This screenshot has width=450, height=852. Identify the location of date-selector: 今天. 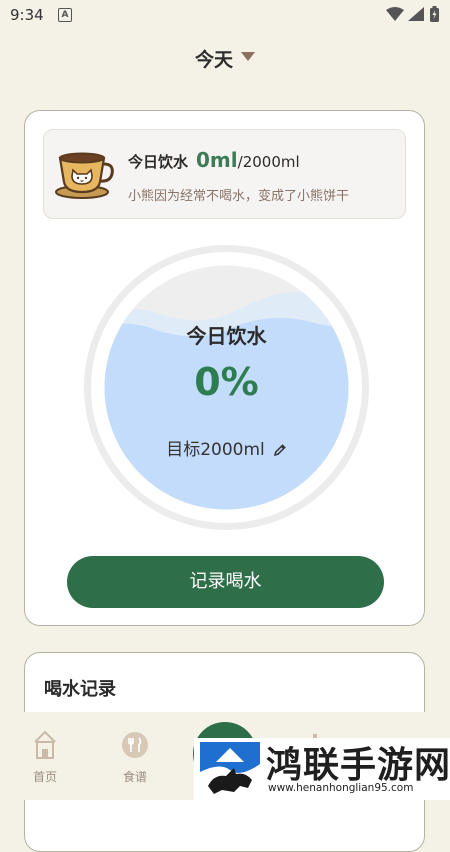
(225, 63).